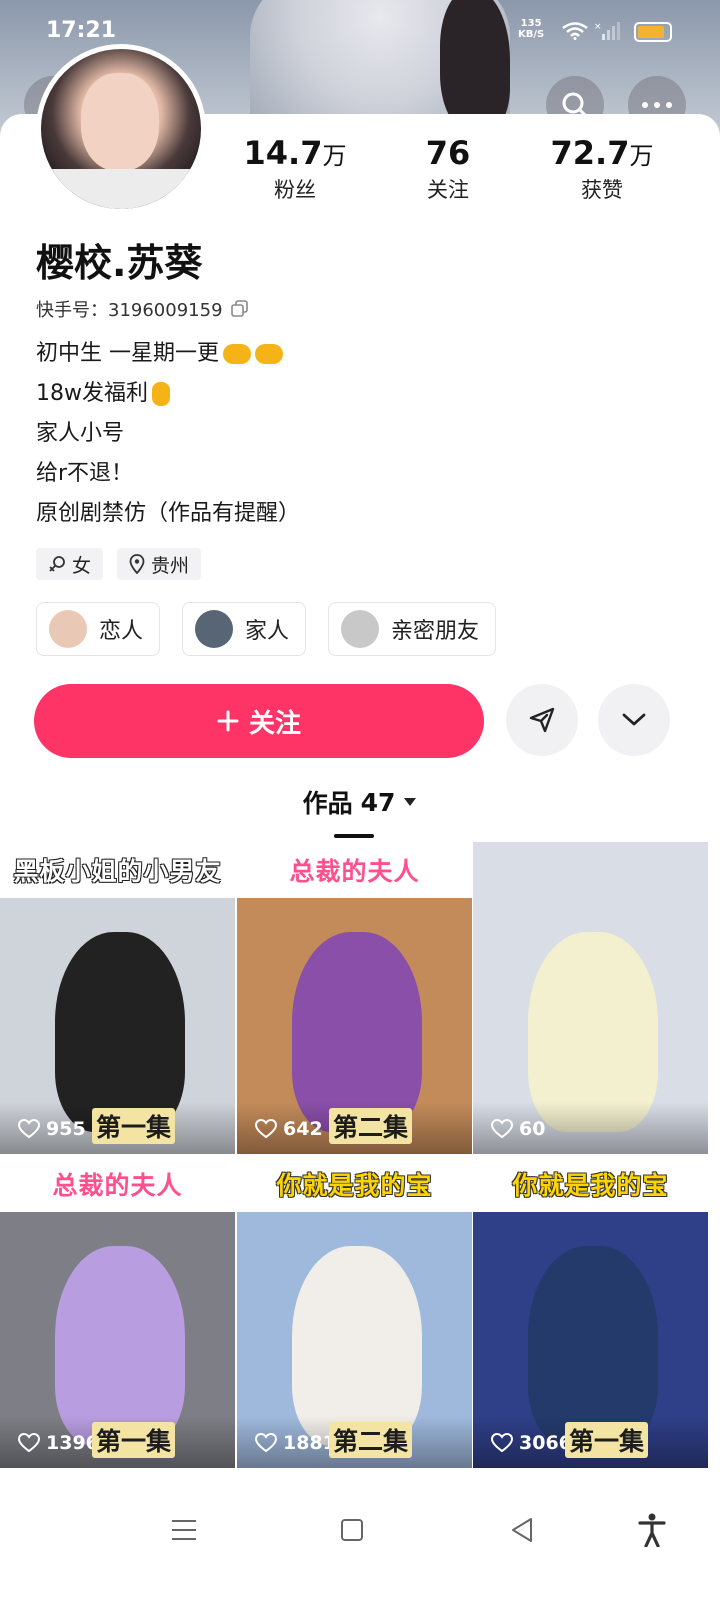 Image resolution: width=720 pixels, height=1600 pixels. I want to click on relationship-list: 恋人 家人 亲密朋友, so click(266, 629).